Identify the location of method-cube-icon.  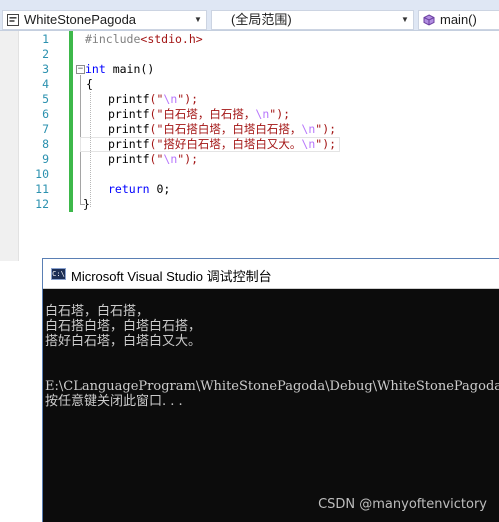
(429, 20).